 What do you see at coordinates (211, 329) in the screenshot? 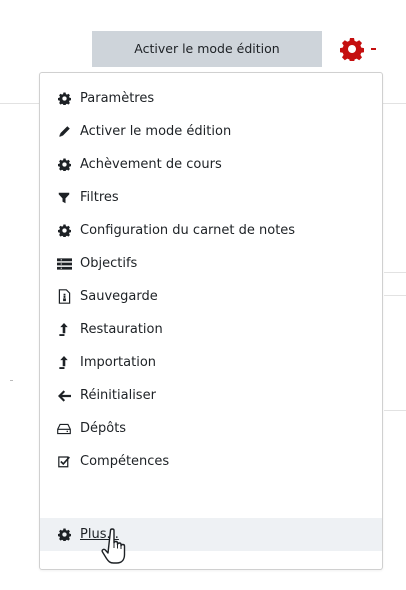
I see `menu-item-restore: Restauration` at bounding box center [211, 329].